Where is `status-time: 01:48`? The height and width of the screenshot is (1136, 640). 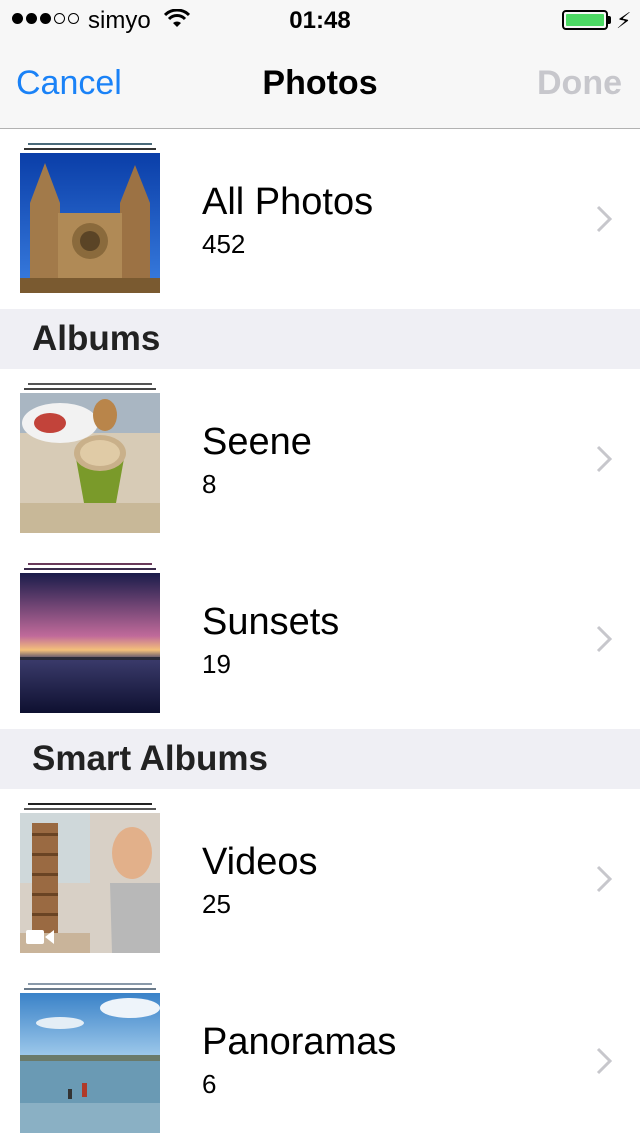
status-time: 01:48 is located at coordinates (320, 20).